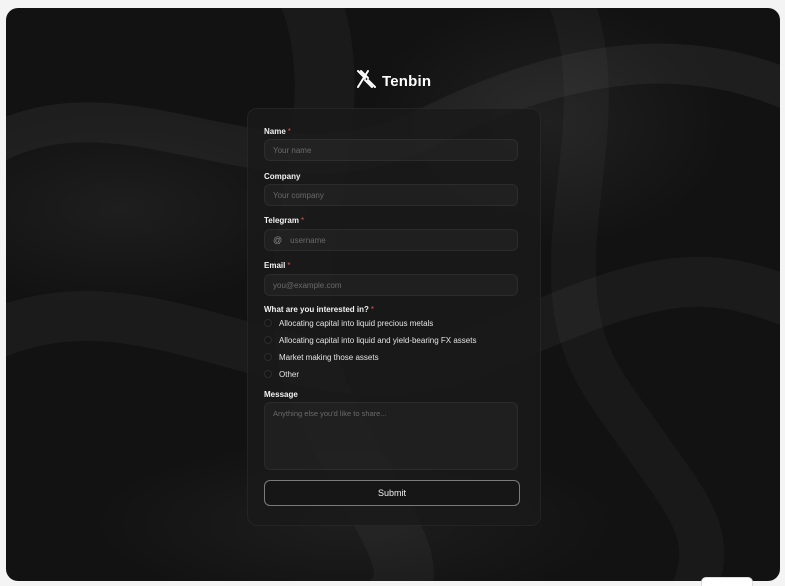 The width and height of the screenshot is (785, 586). I want to click on company-label: Company, so click(282, 176).